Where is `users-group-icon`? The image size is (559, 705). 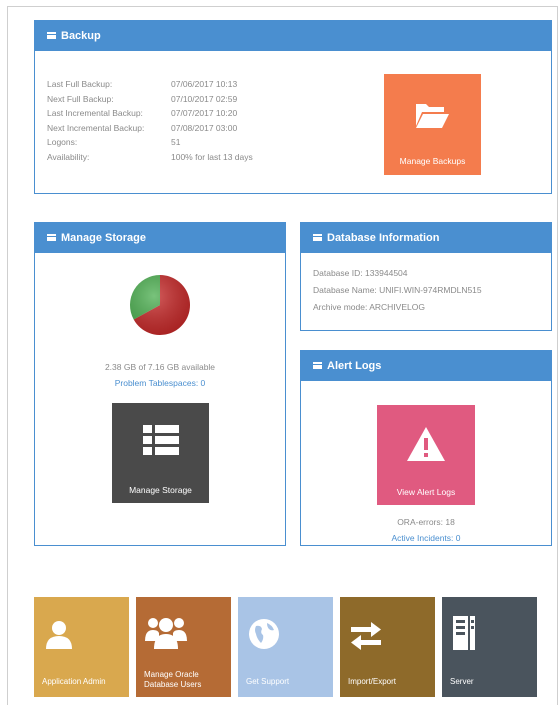
users-group-icon is located at coordinates (166, 633).